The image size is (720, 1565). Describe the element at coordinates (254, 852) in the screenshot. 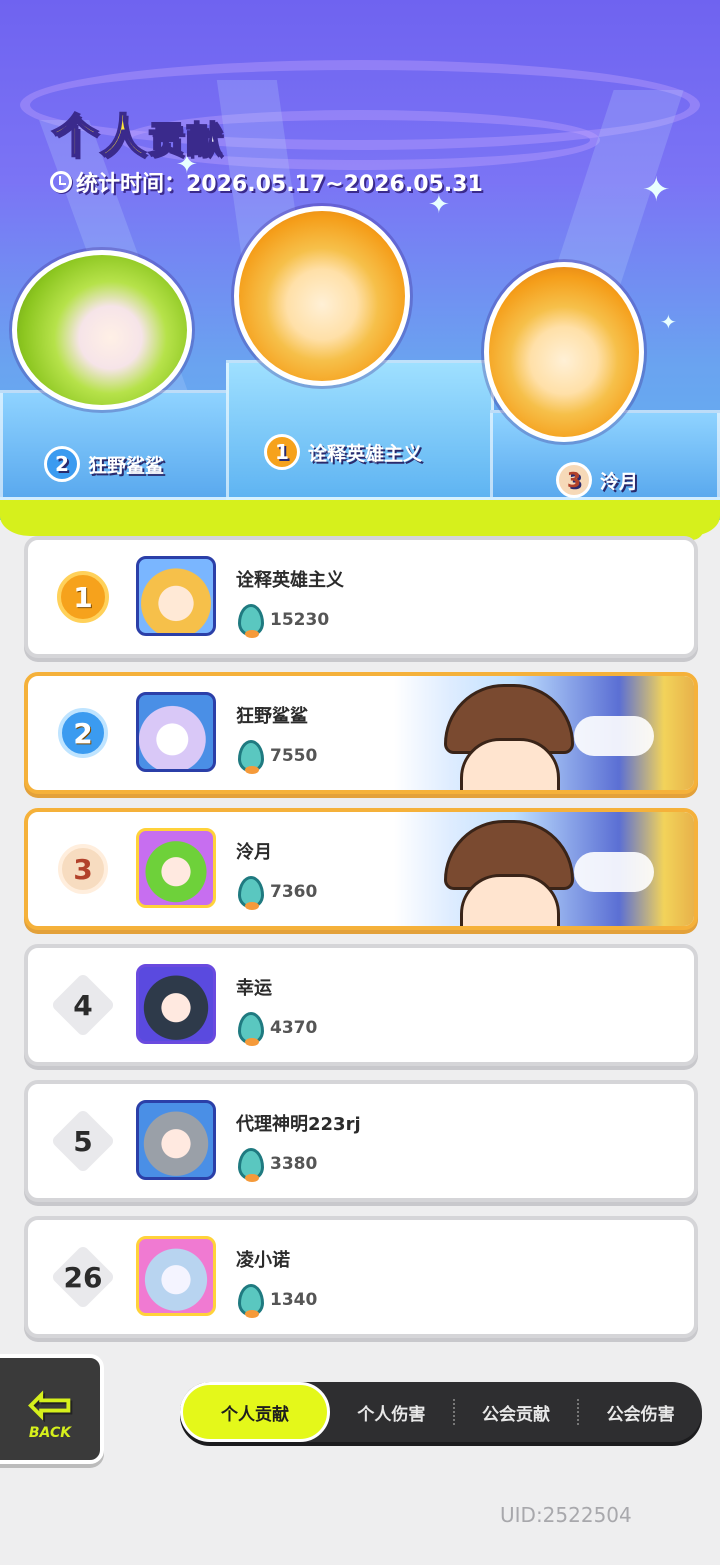

I see `player-name: 泠月` at that location.